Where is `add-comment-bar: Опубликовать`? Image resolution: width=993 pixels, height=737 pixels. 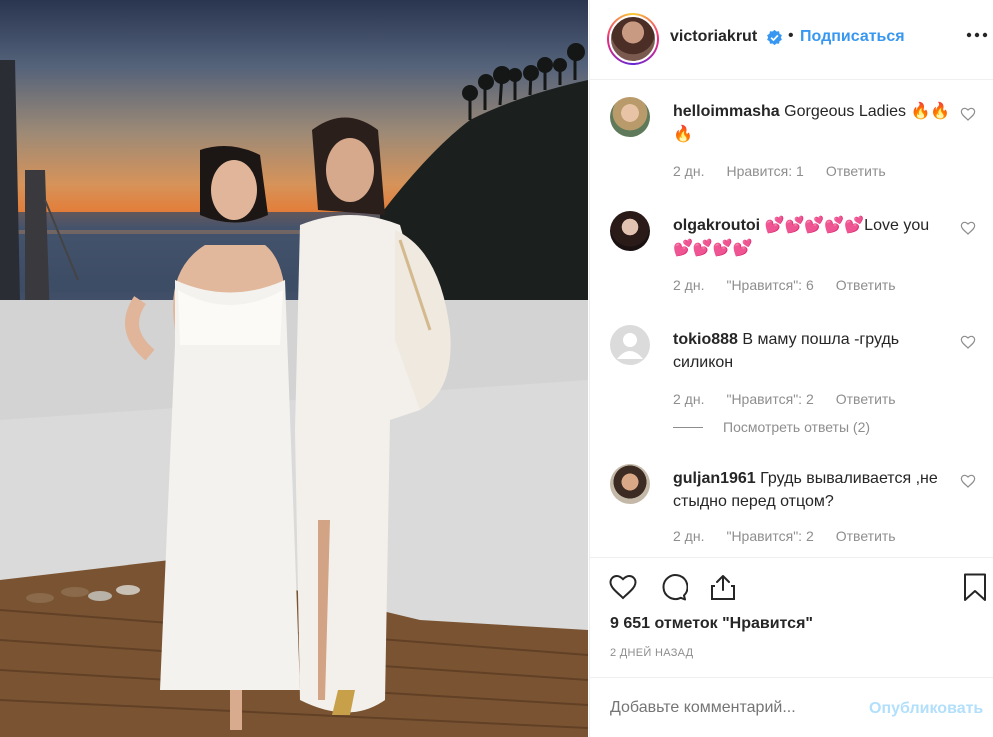
add-comment-bar: Опубликовать is located at coordinates (791, 707).